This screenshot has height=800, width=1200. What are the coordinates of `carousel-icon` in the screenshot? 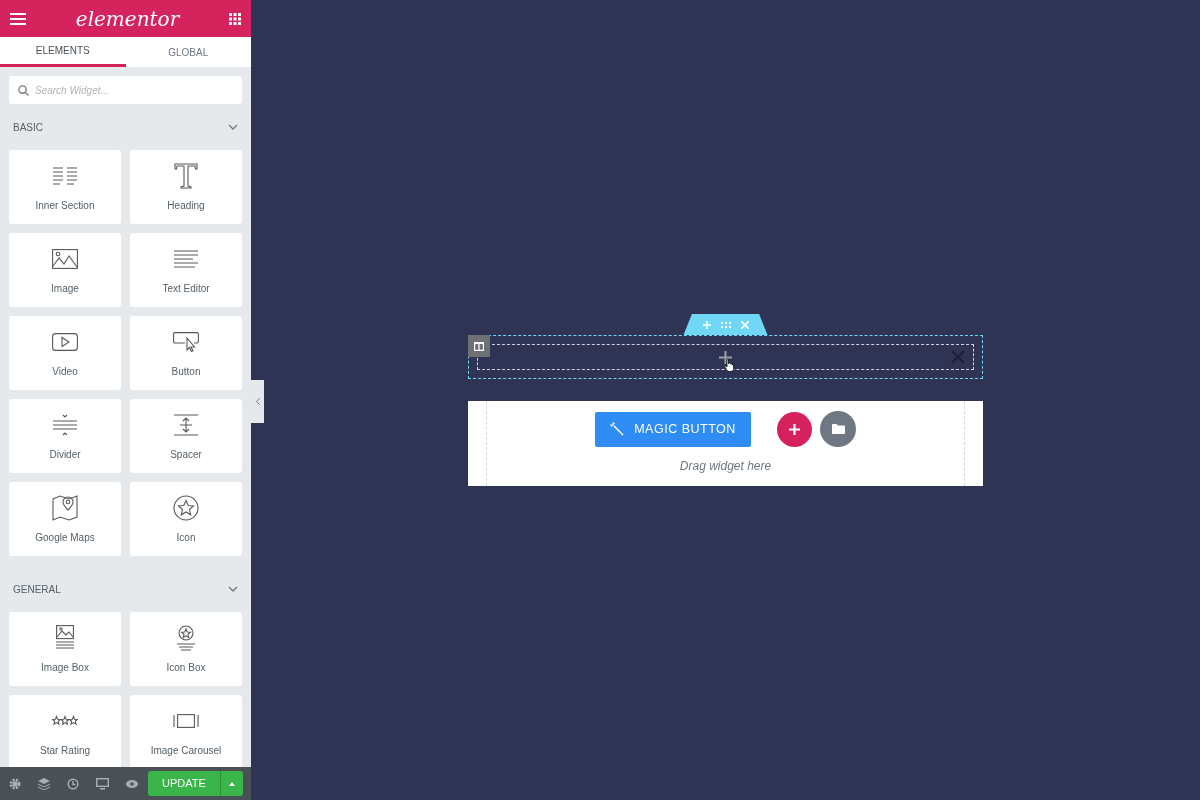 It's located at (186, 720).